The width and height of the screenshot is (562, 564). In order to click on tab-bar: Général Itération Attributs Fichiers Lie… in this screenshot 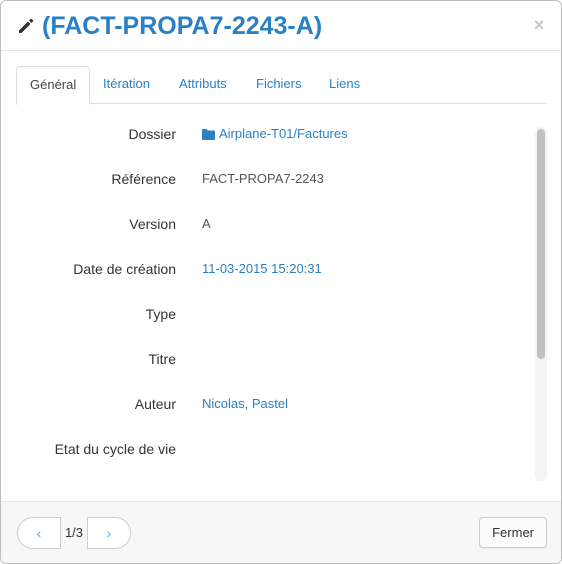, I will do `click(281, 85)`.